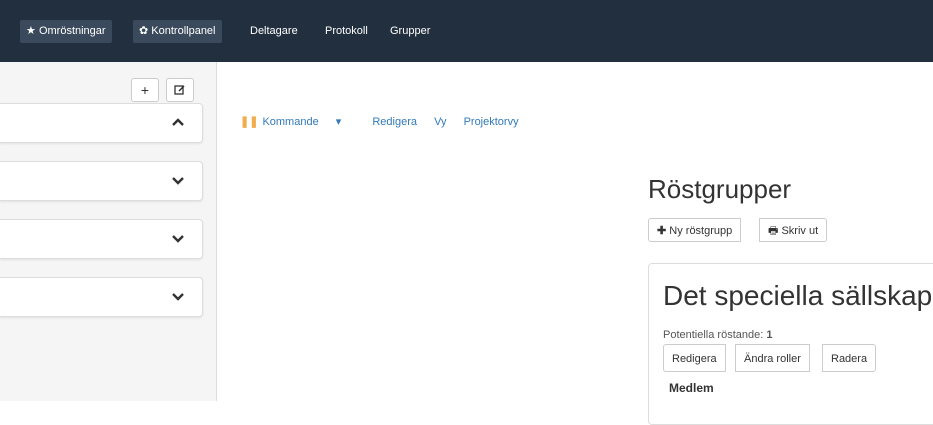 Image resolution: width=933 pixels, height=425 pixels. What do you see at coordinates (145, 90) in the screenshot?
I see `add-button: +` at bounding box center [145, 90].